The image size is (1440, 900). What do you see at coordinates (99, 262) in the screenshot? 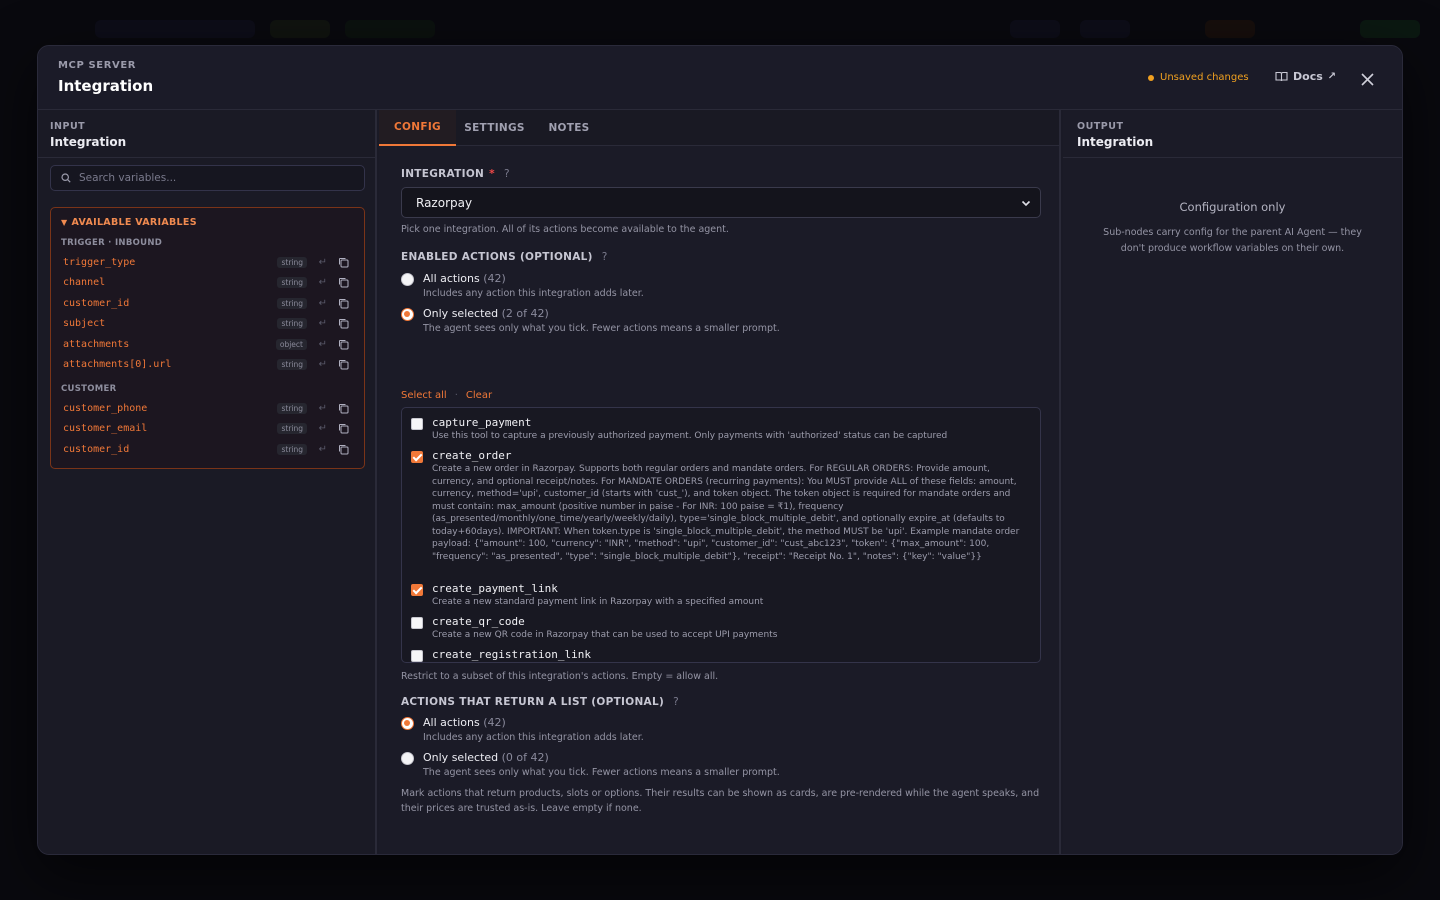
I see `variable-name: trigger_type` at bounding box center [99, 262].